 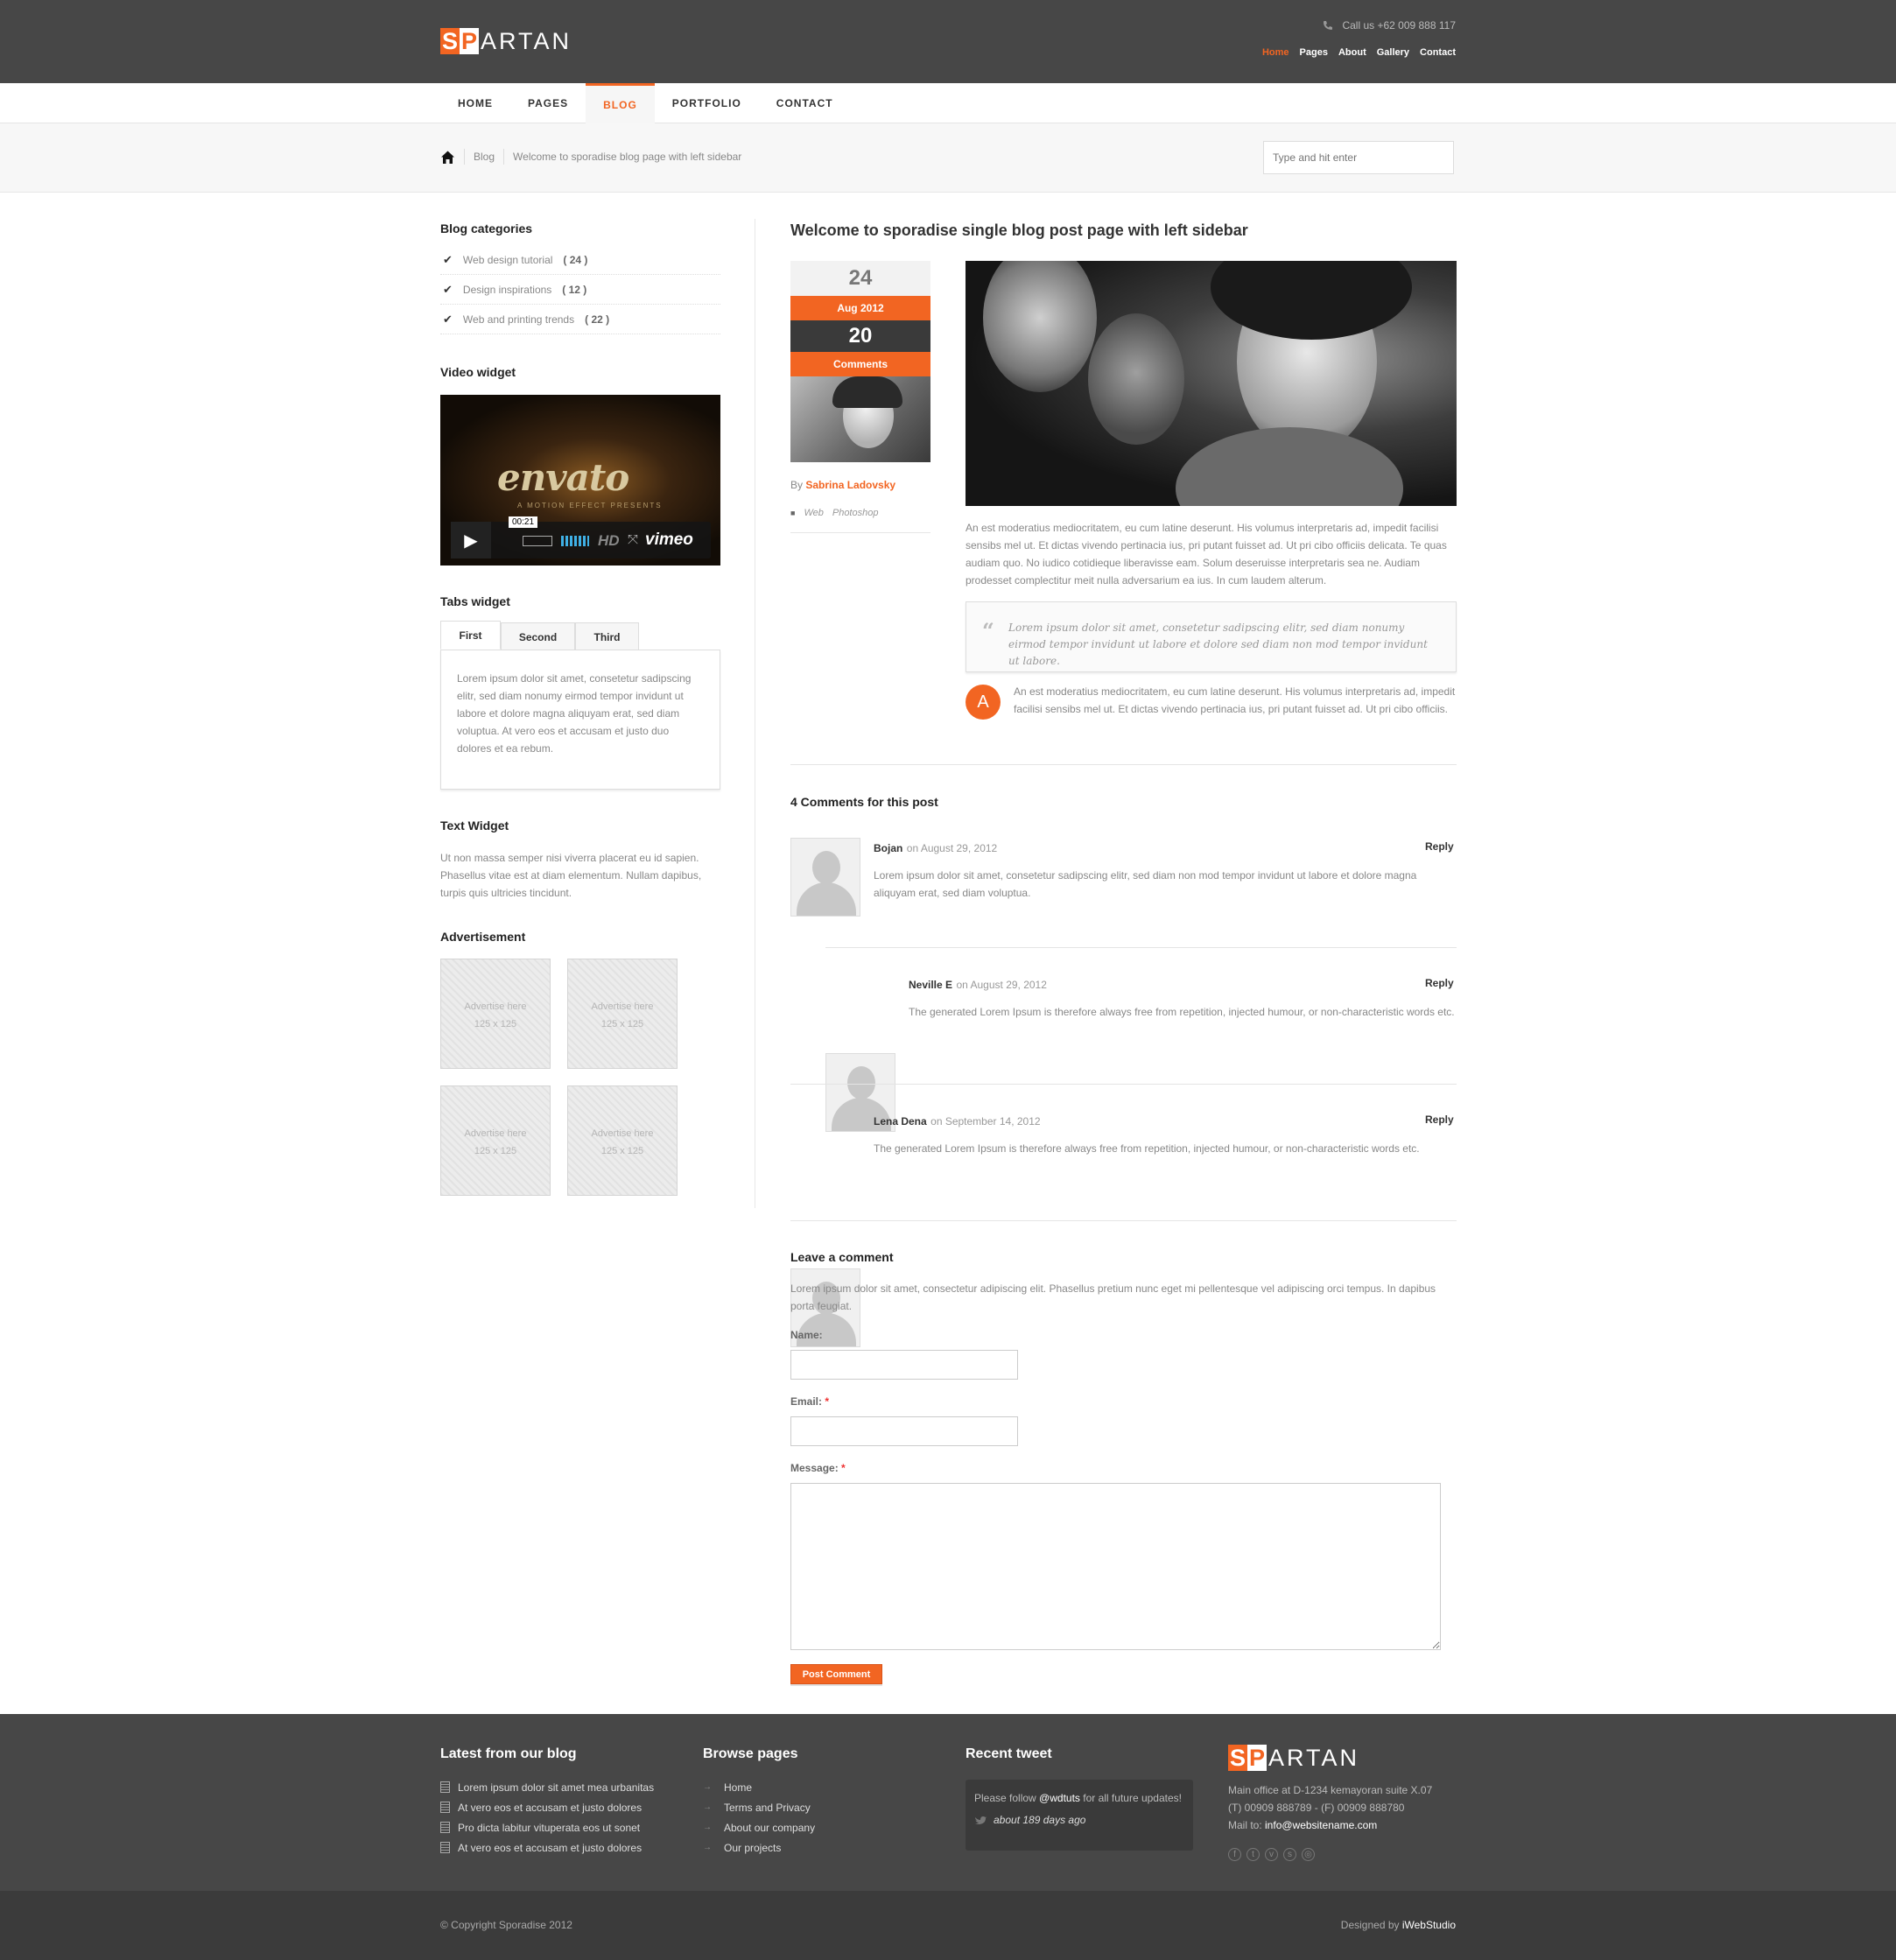 I want to click on facebook-icon: f, so click(x=1234, y=1854).